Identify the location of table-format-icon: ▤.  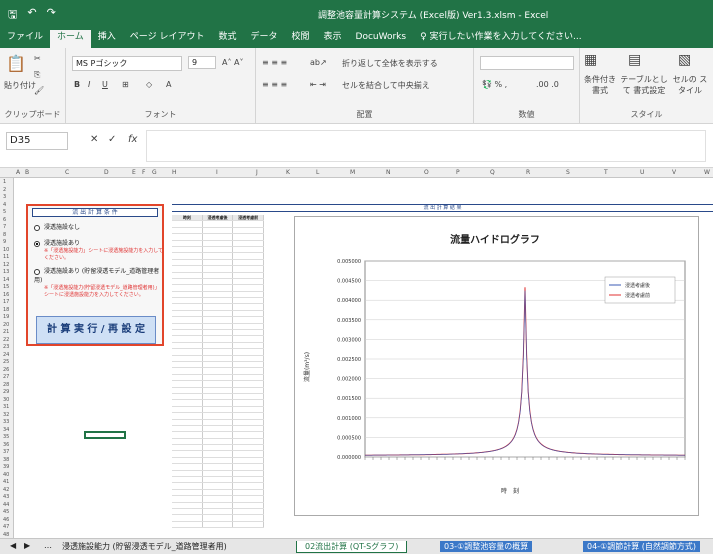
(634, 60).